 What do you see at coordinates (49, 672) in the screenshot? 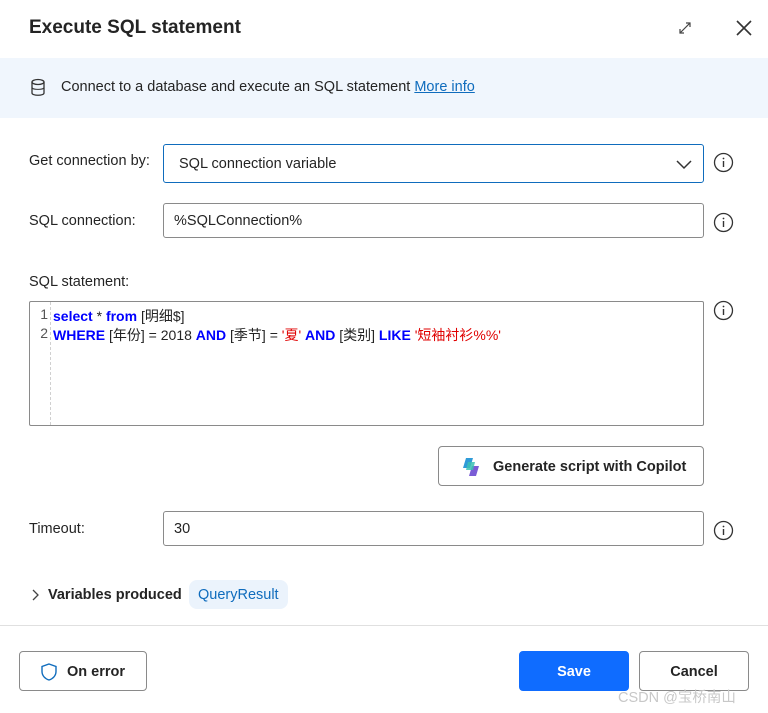
I see `shield-icon` at bounding box center [49, 672].